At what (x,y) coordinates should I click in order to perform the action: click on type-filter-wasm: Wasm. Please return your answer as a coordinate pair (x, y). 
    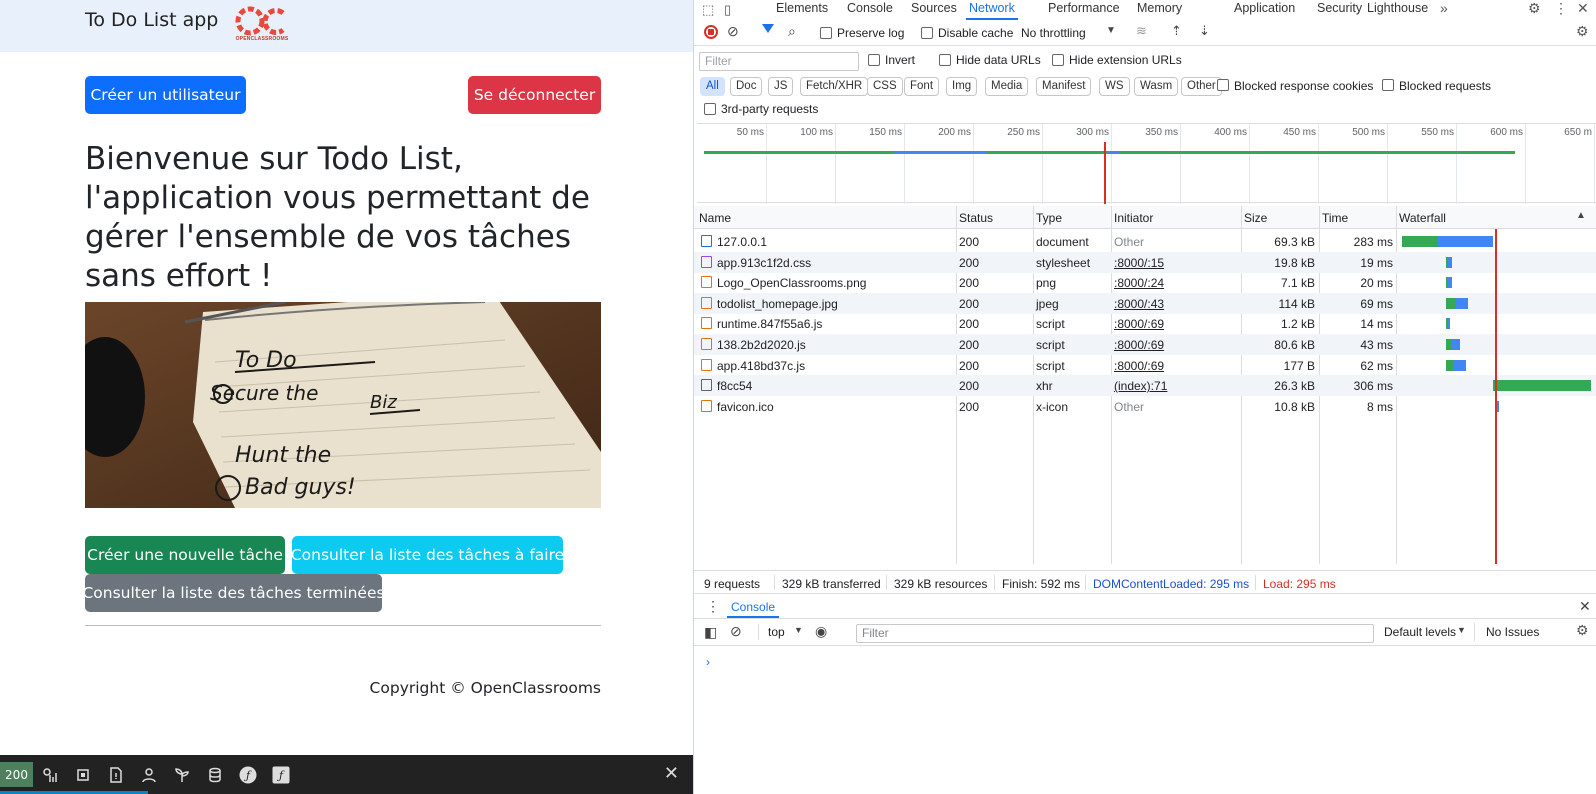
    Looking at the image, I should click on (1156, 86).